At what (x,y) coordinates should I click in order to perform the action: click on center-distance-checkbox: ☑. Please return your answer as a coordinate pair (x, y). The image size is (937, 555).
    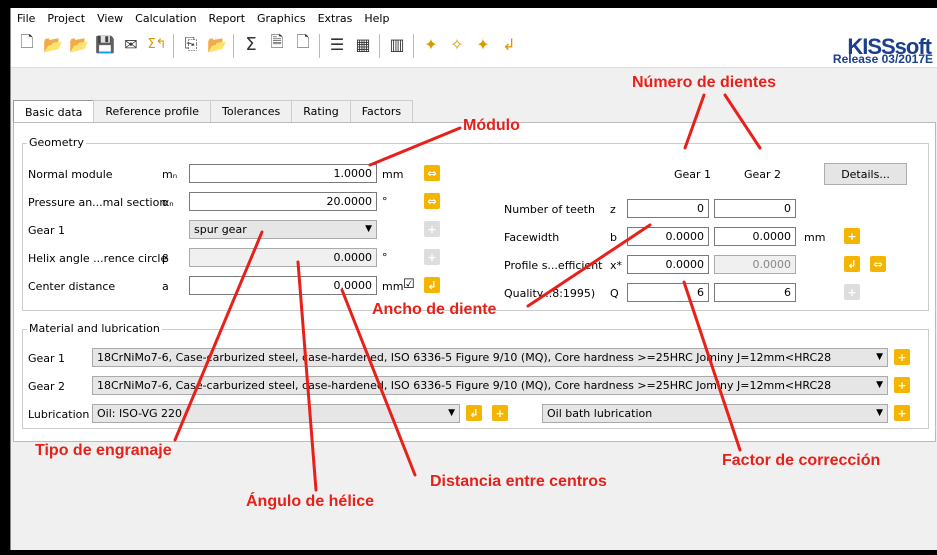
    Looking at the image, I should click on (409, 284).